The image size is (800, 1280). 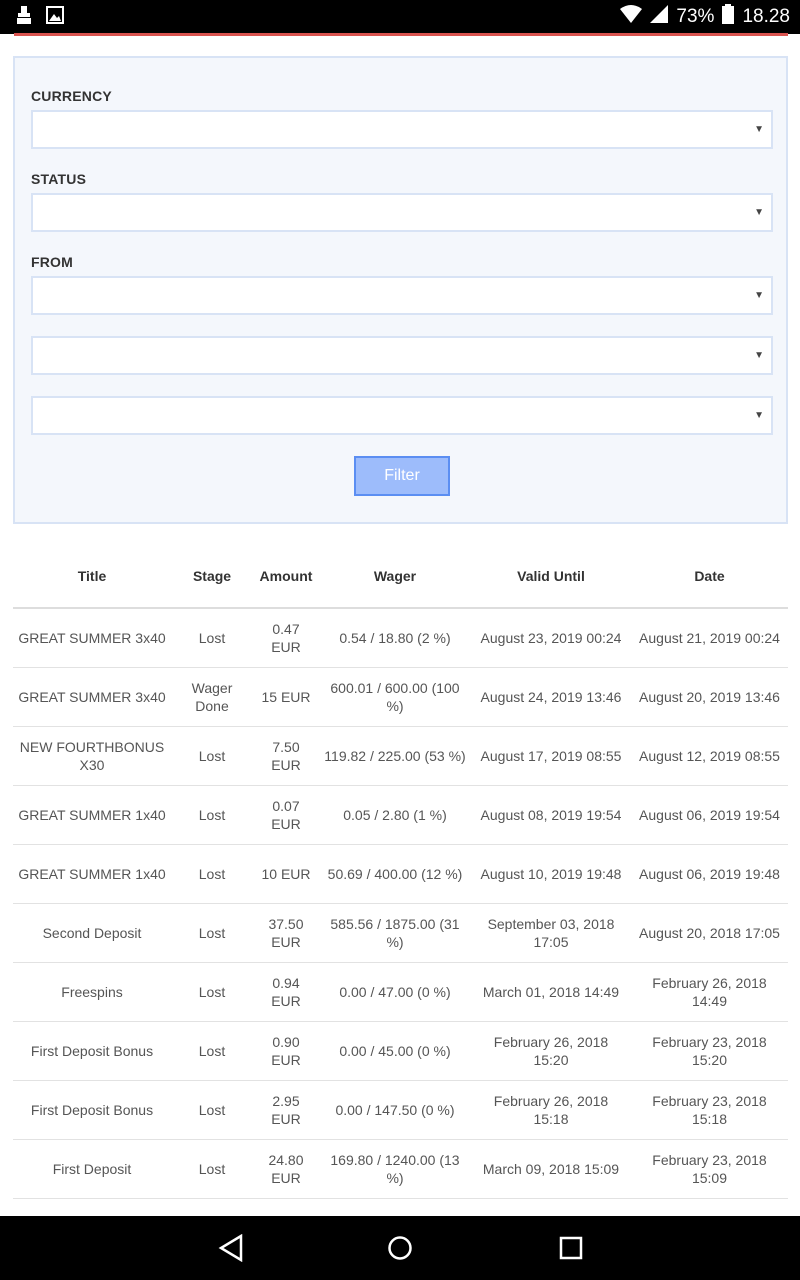 What do you see at coordinates (551, 815) in the screenshot?
I see `cell-valid-until: August 08, 2019 19:54` at bounding box center [551, 815].